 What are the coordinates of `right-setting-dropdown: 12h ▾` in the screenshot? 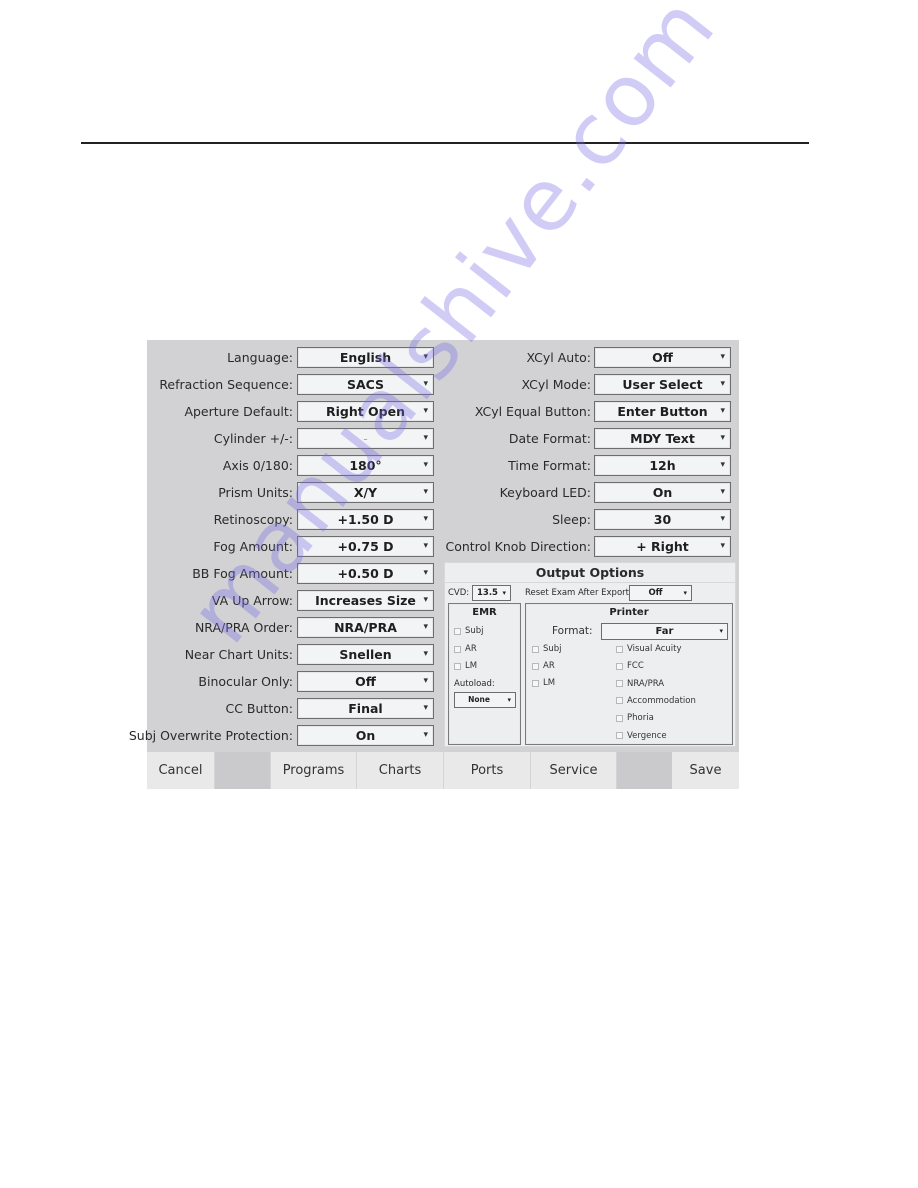 It's located at (662, 465).